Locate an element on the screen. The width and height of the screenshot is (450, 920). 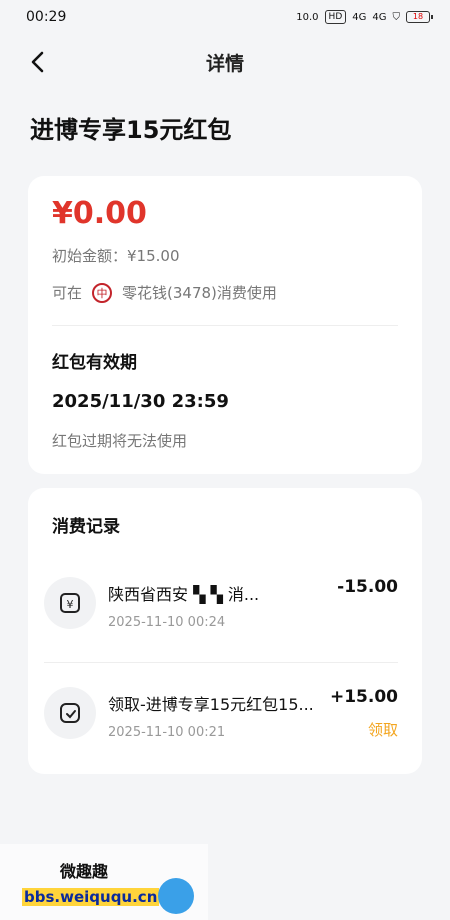
record-item: ¥ 陕西省西安 ▚ ▚ 消... 2025-11-10 00:24 -15.00 is located at coordinates (221, 620).